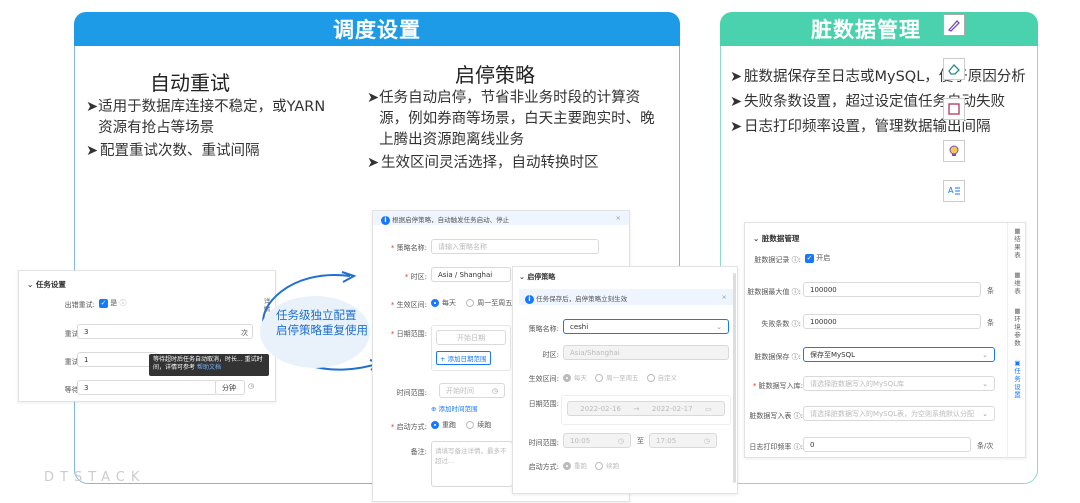  Describe the element at coordinates (206, 117) in the screenshot. I see `list-item: ➤ 适用于数据库连接不稳定，或YARN资源有抢占等场景` at that location.